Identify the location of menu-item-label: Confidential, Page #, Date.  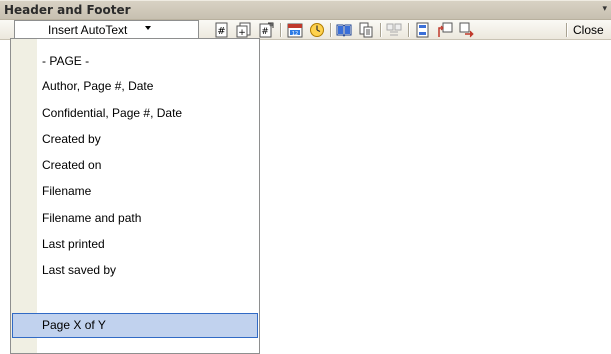
(112, 113).